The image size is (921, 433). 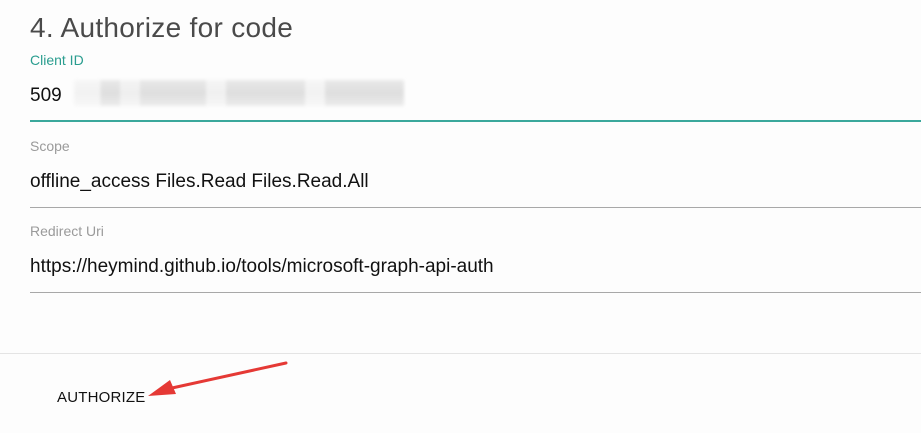 What do you see at coordinates (46, 96) in the screenshot?
I see `client-id-input: 509` at bounding box center [46, 96].